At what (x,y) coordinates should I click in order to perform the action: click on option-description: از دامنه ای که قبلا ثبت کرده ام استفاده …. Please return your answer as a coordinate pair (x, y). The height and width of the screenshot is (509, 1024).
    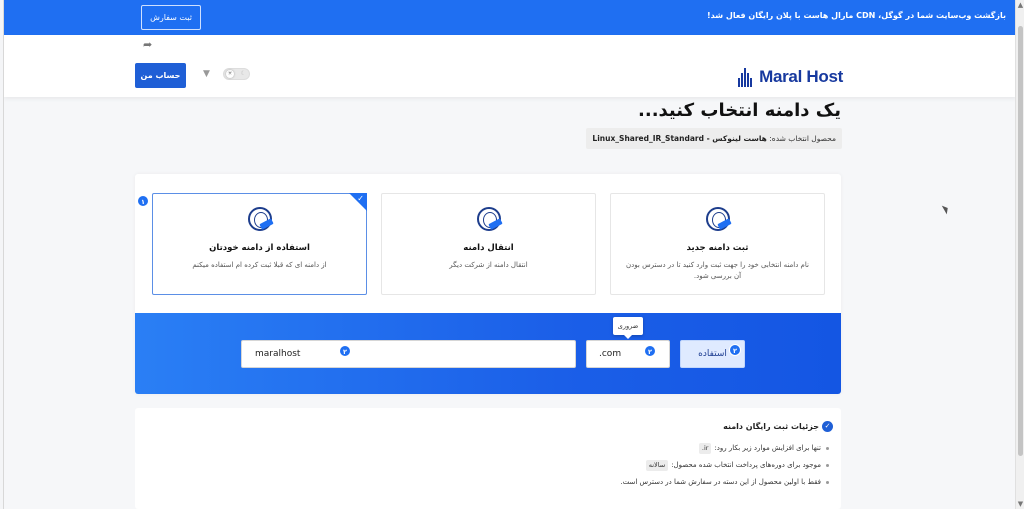
    Looking at the image, I should click on (259, 265).